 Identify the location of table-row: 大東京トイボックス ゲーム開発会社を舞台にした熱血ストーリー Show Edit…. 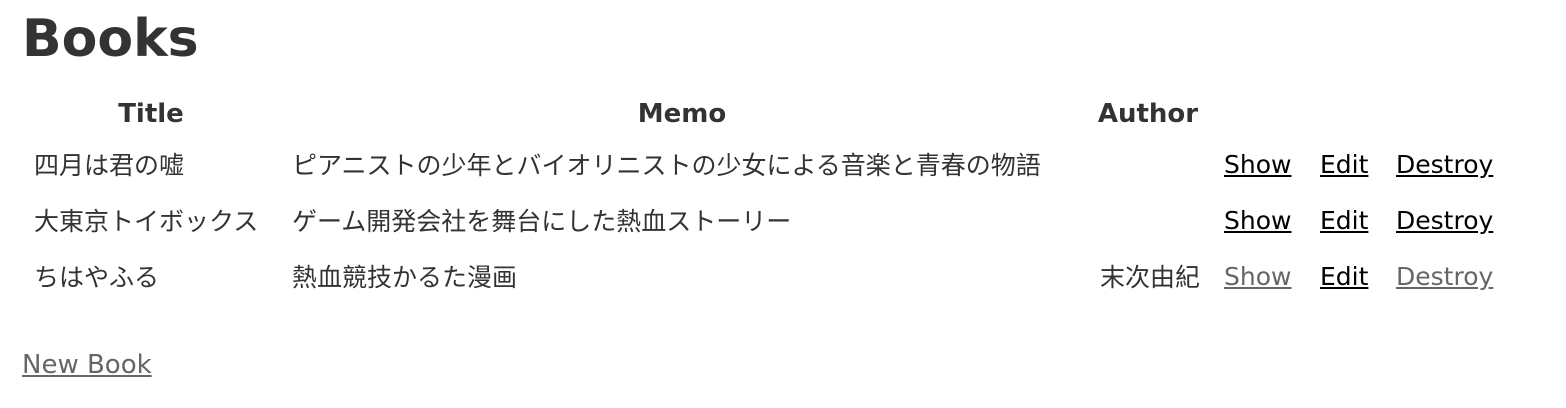
(764, 220).